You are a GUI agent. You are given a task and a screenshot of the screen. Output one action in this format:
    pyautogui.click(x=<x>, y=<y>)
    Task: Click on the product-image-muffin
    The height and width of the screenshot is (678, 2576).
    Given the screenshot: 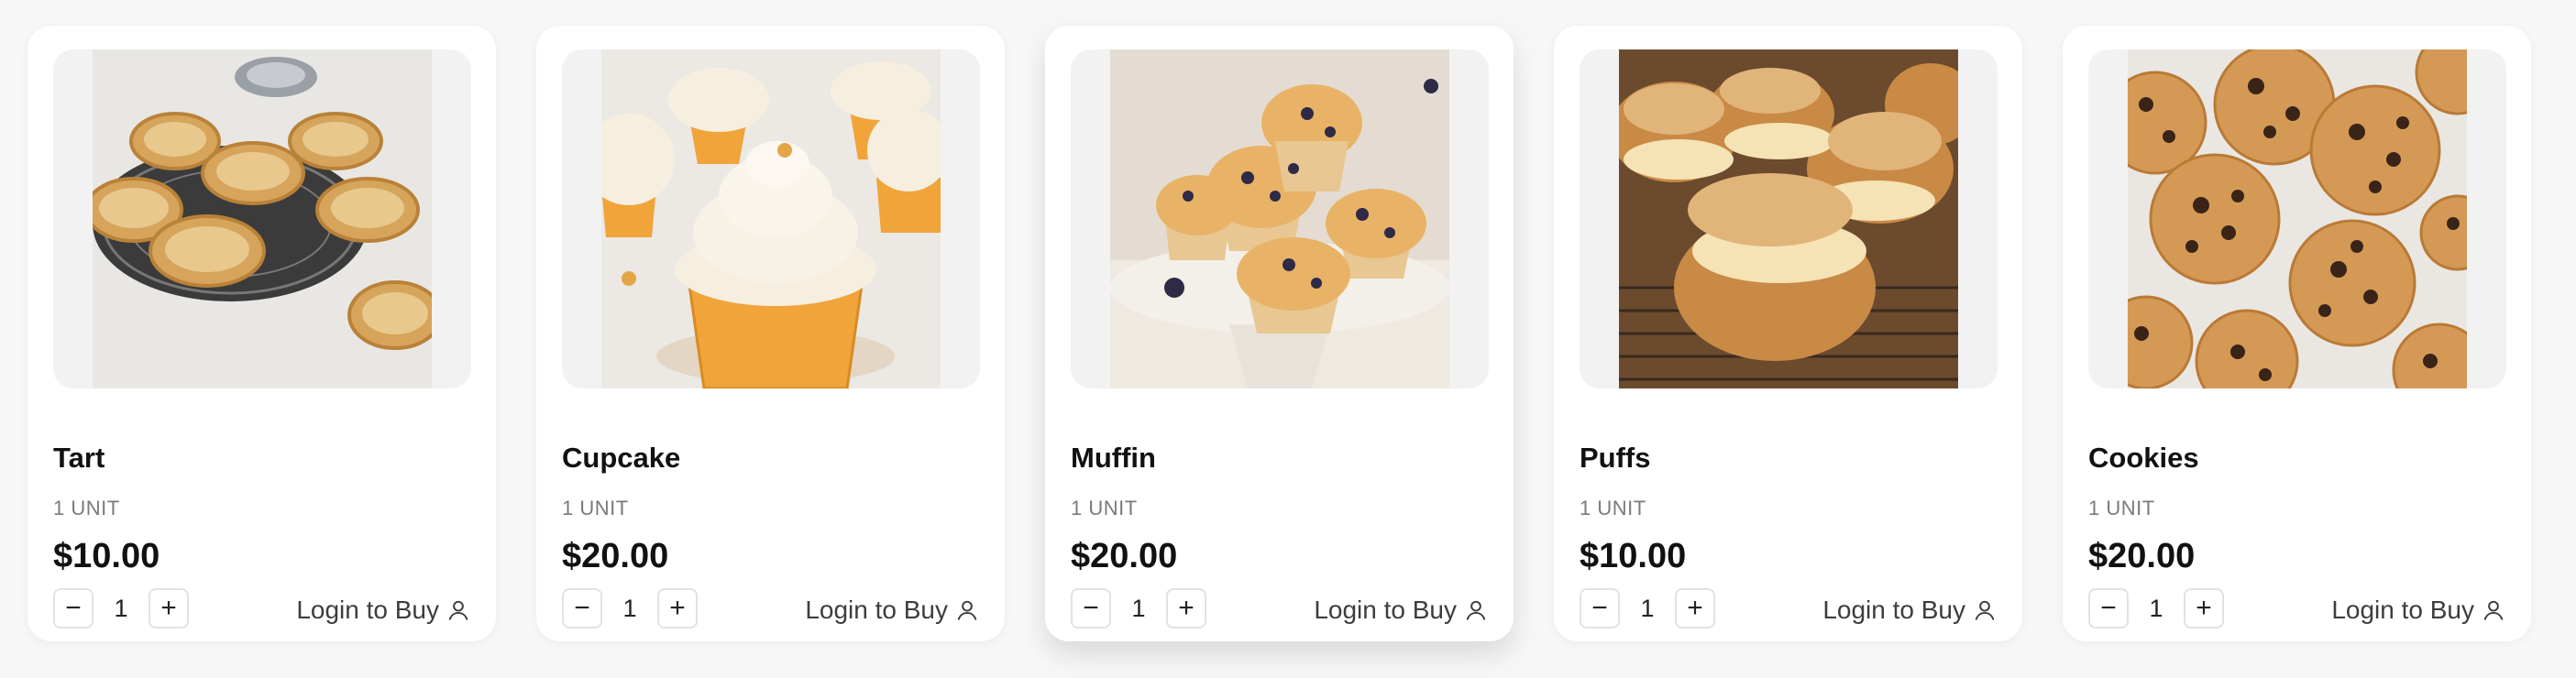 What is the action you would take?
    pyautogui.click(x=1280, y=218)
    